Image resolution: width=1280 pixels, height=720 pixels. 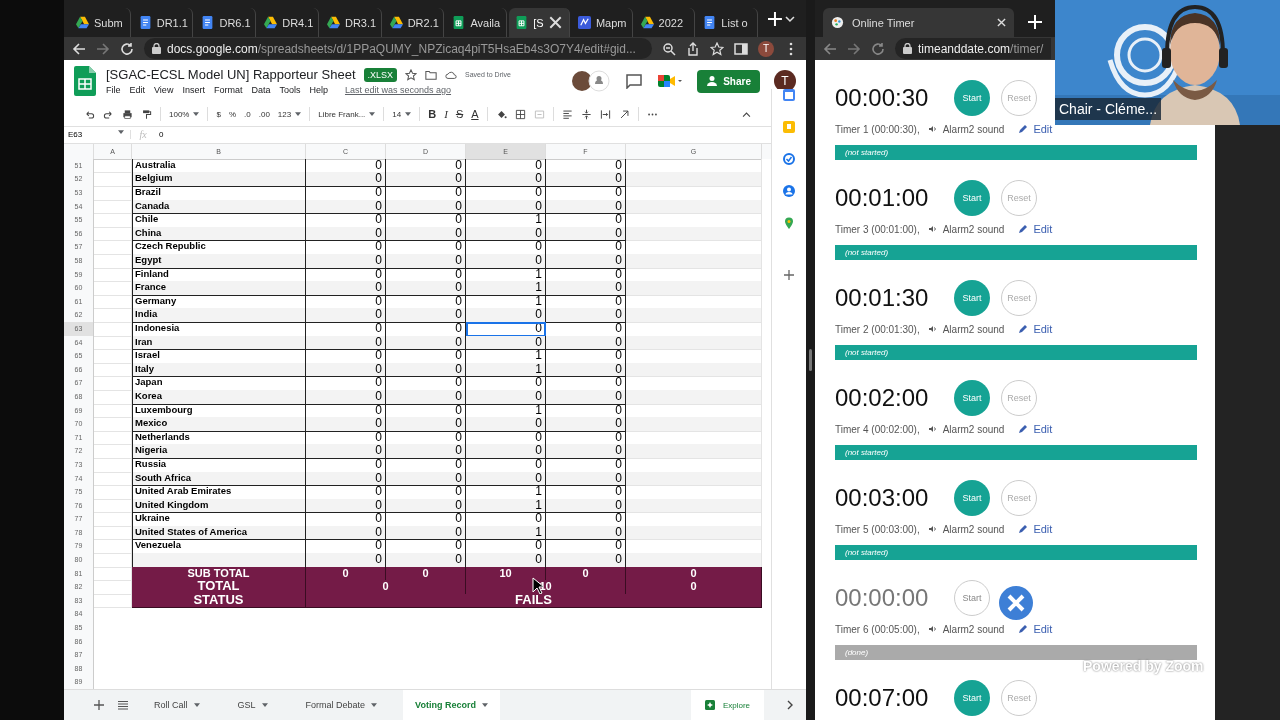 What do you see at coordinates (219, 261) in the screenshot?
I see `table-cell: Egypt` at bounding box center [219, 261].